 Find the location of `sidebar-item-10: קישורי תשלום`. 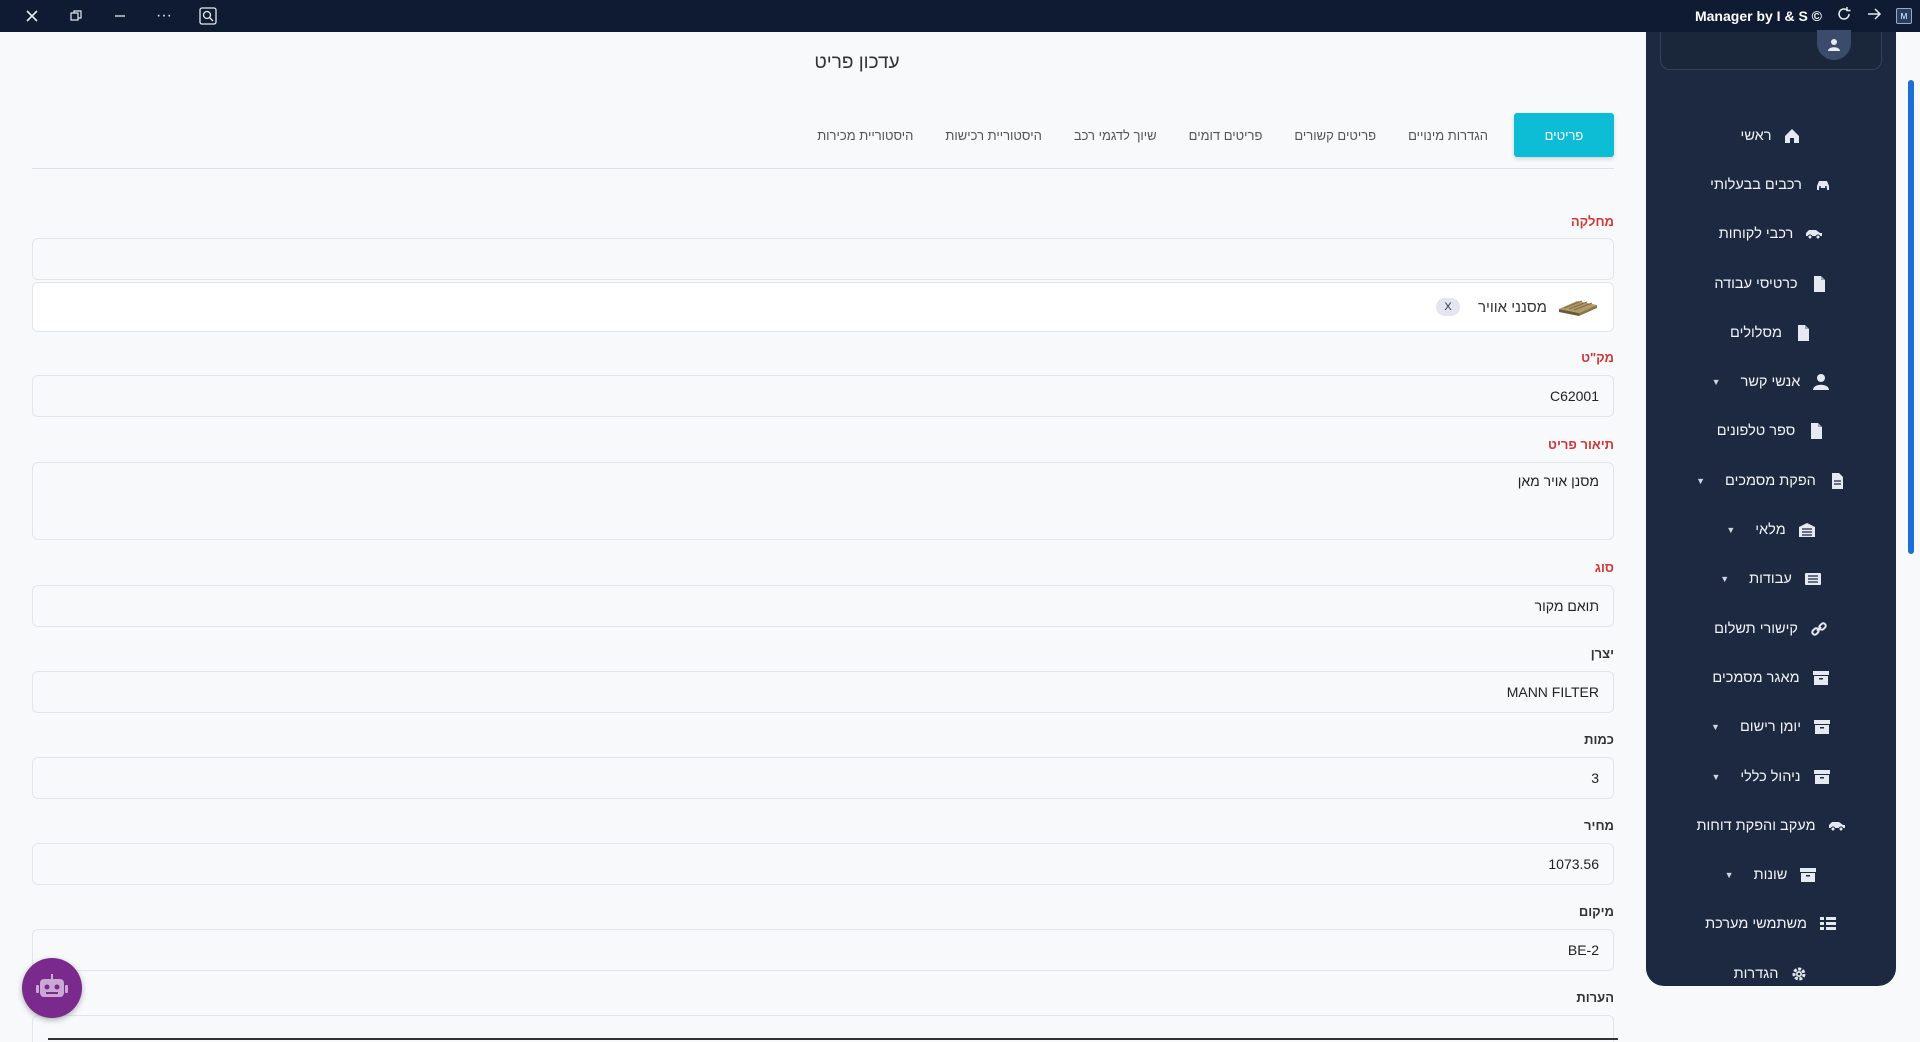

sidebar-item-10: קישורי תשלום is located at coordinates (1771, 628).